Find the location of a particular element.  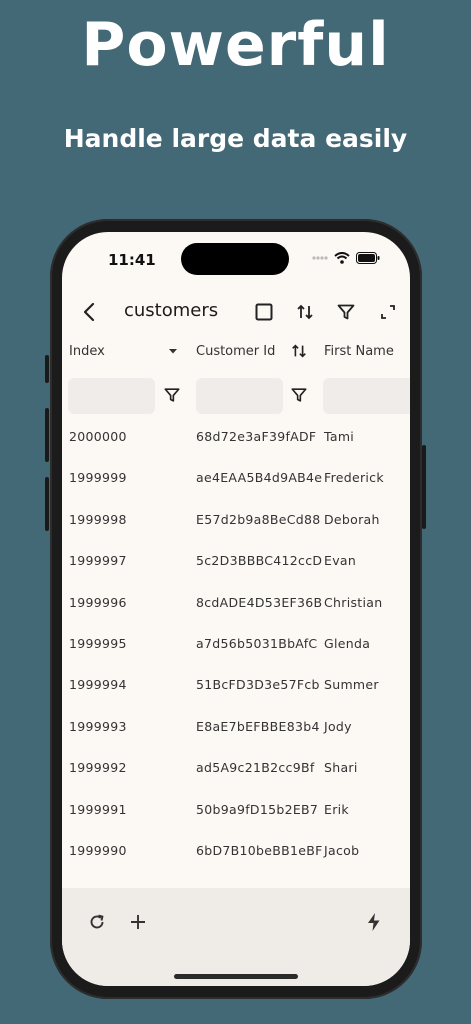

cell-customer-id: E57d2b9a8BeCd88 is located at coordinates (258, 519).